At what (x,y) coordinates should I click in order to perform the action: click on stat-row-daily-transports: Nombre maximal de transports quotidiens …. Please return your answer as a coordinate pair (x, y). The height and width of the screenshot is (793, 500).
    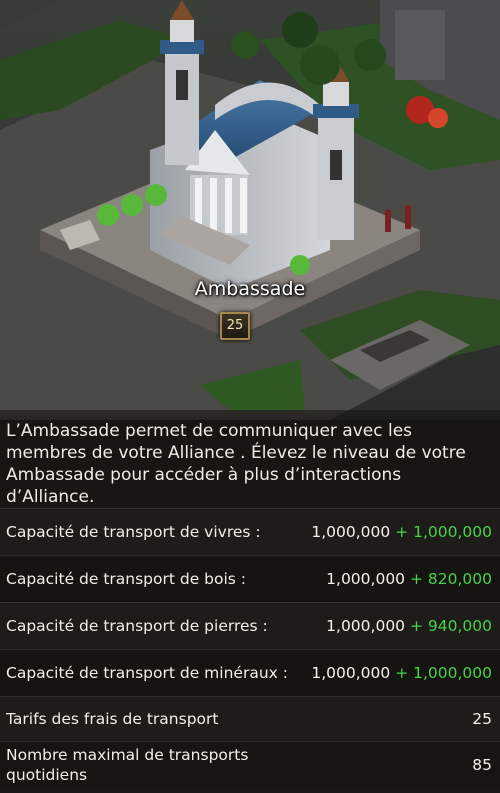
    Looking at the image, I should click on (250, 764).